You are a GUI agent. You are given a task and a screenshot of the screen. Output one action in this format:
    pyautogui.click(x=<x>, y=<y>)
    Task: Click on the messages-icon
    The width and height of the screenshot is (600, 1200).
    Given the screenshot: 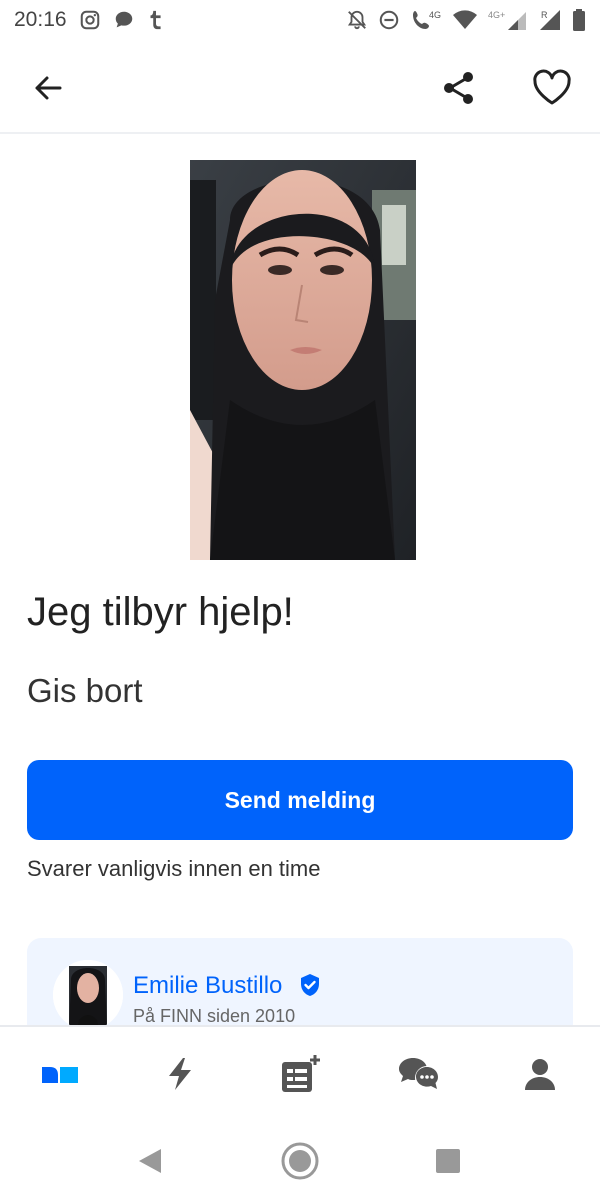 What is the action you would take?
    pyautogui.click(x=419, y=1074)
    